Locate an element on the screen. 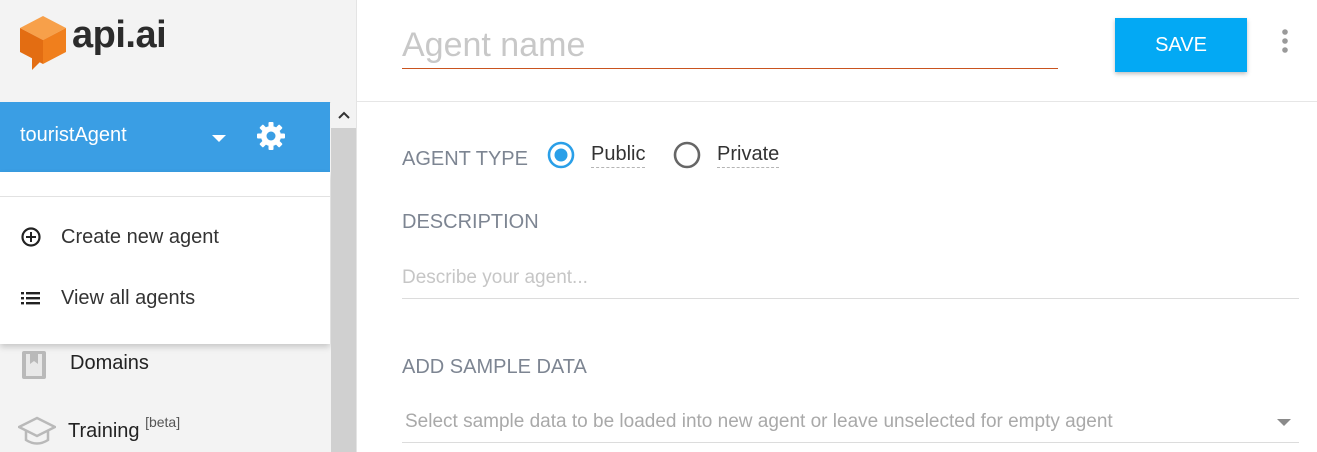 This screenshot has height=452, width=1317. more-vert-icon is located at coordinates (1285, 42).